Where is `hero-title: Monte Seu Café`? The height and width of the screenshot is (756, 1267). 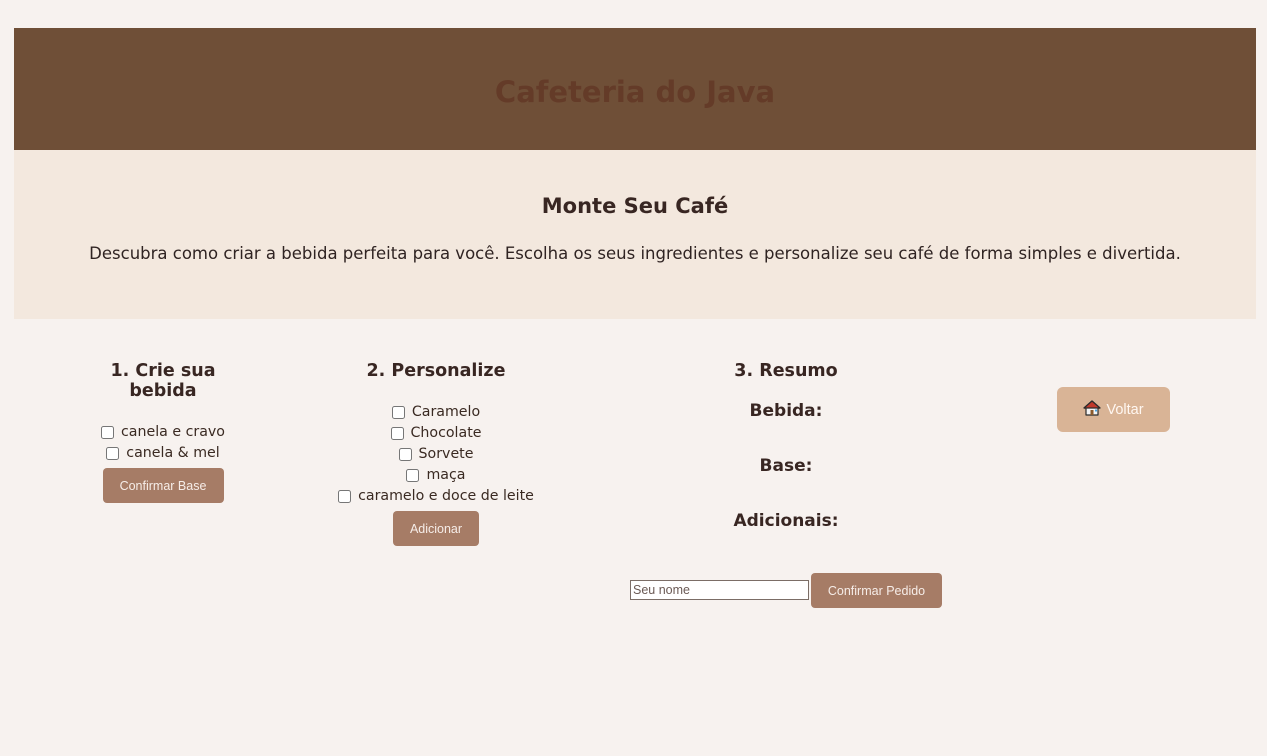 hero-title: Monte Seu Café is located at coordinates (635, 206).